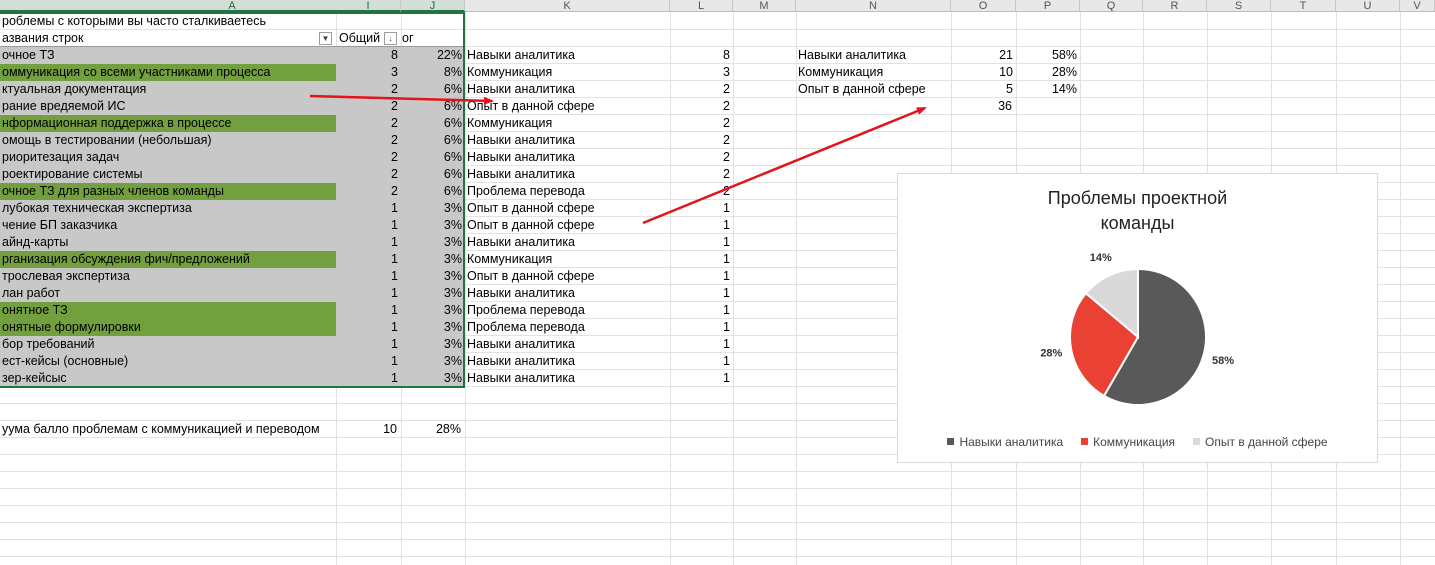 The width and height of the screenshot is (1435, 565). I want to click on column-header-t: T, so click(1303, 6).